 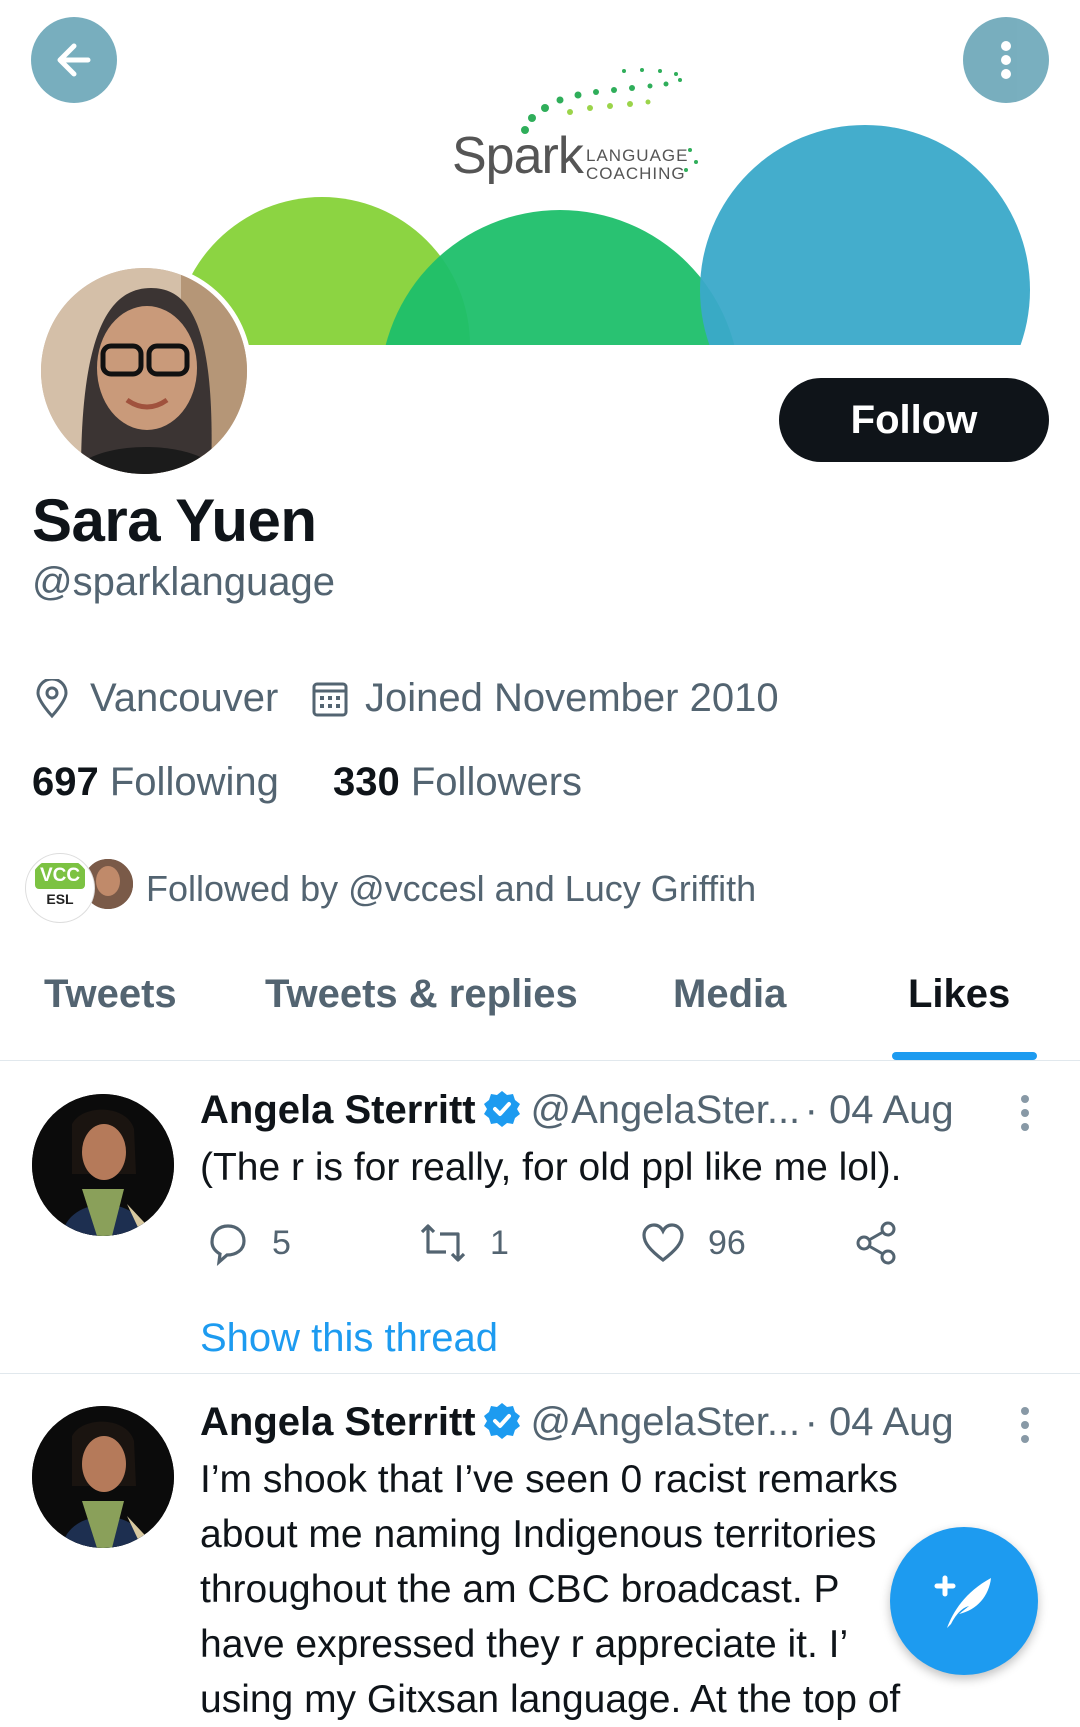 I want to click on location-text: Vancouver, so click(x=184, y=698).